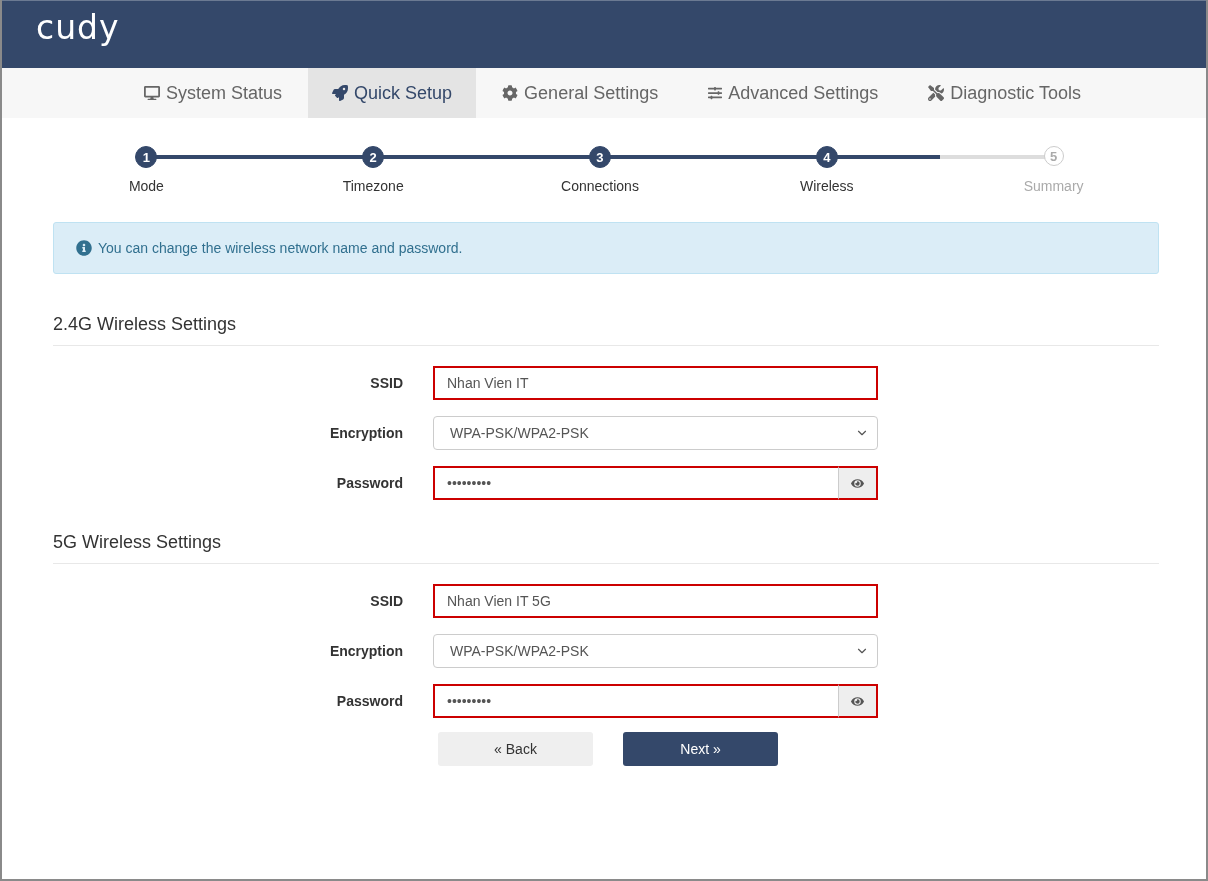  What do you see at coordinates (152, 93) in the screenshot?
I see `monitor-icon` at bounding box center [152, 93].